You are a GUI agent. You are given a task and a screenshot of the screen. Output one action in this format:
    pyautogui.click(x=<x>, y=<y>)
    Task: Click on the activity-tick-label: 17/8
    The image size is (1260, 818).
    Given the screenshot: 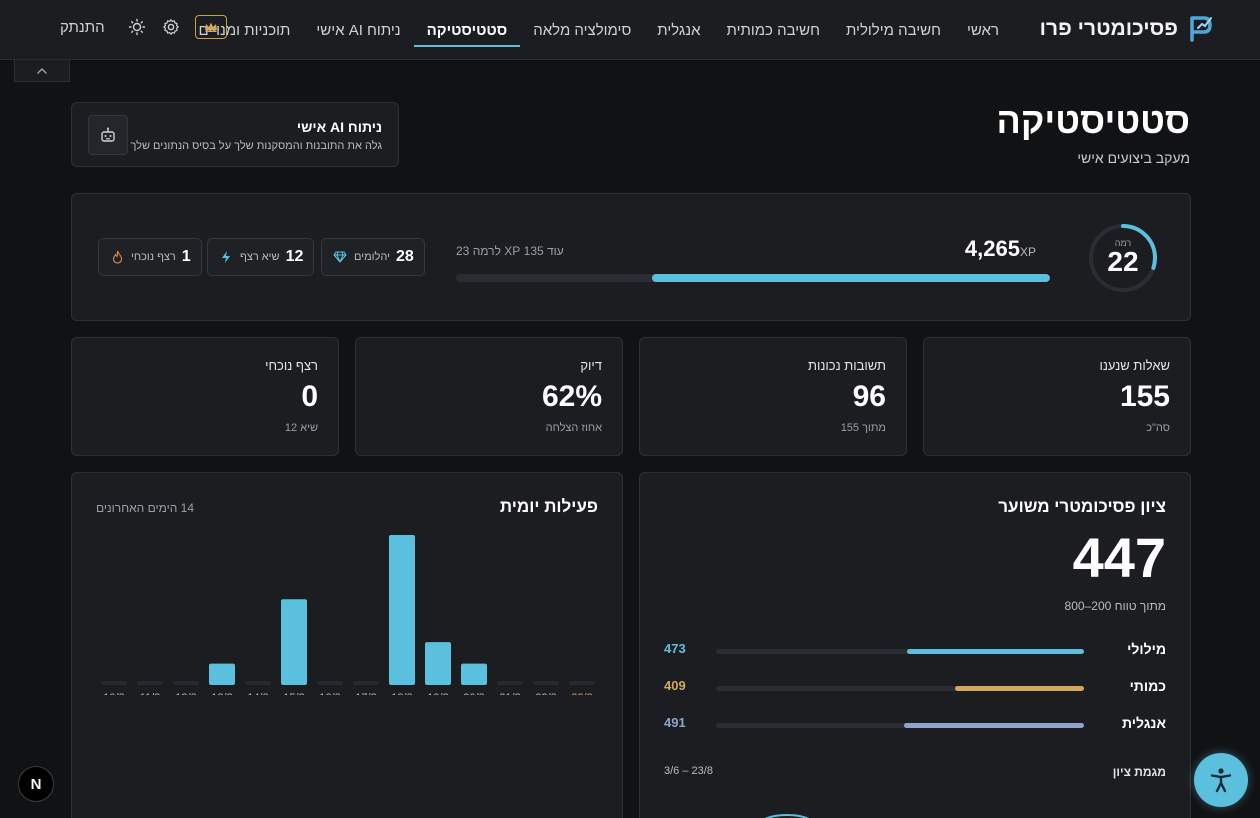 What is the action you would take?
    pyautogui.click(x=365, y=693)
    